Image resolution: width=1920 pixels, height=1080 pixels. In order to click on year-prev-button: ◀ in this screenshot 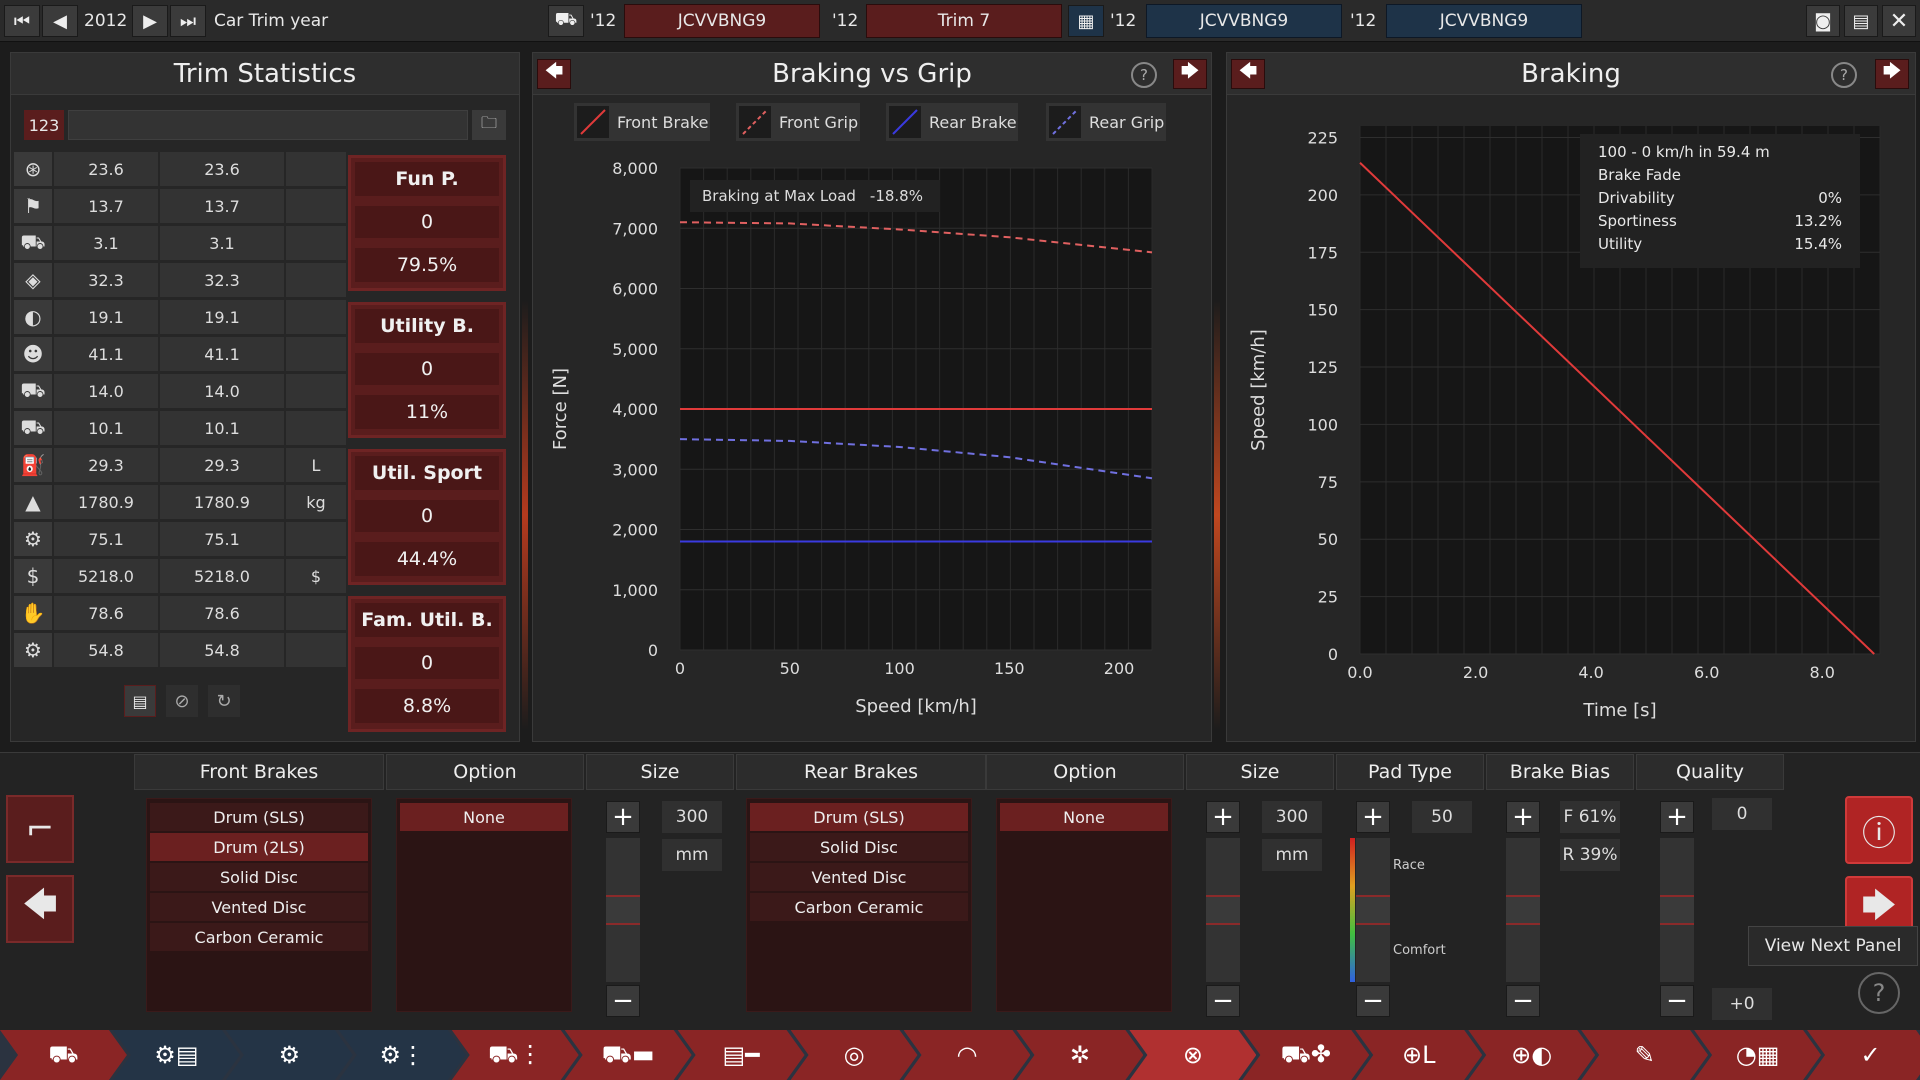, I will do `click(60, 21)`.